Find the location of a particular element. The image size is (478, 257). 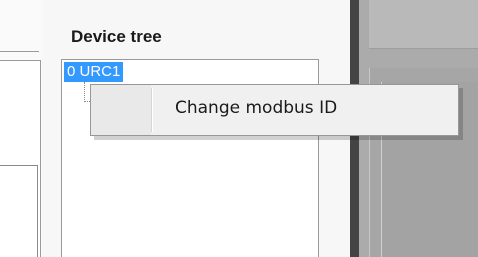

left-panel-divider is located at coordinates (19, 51).